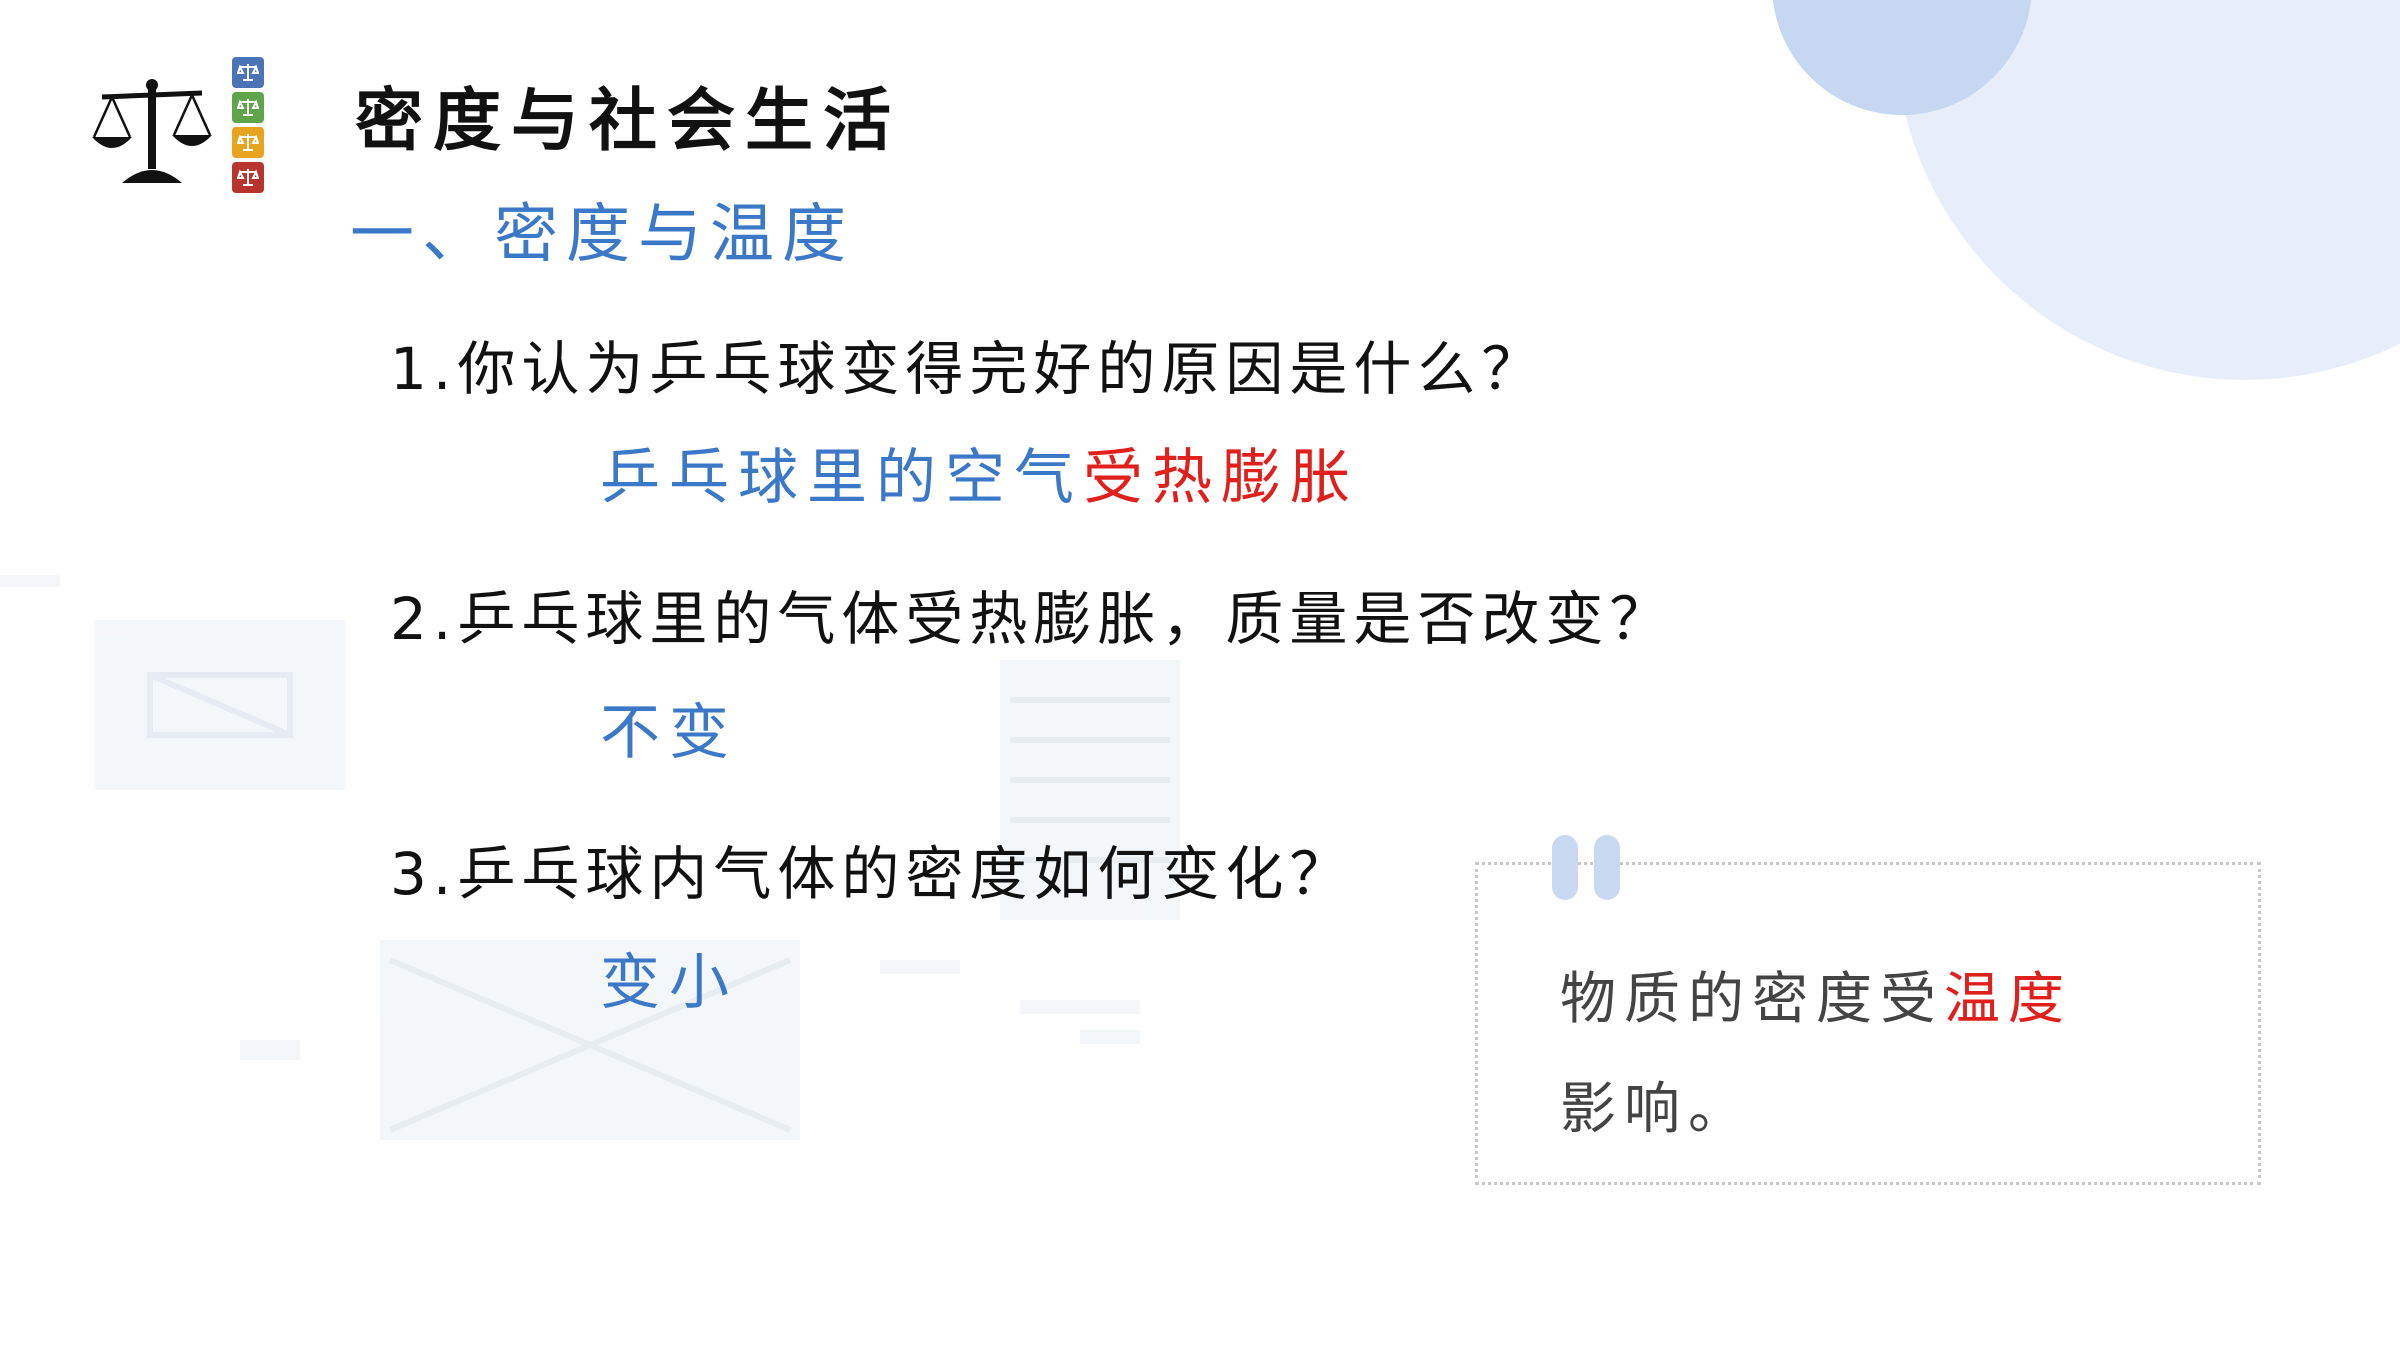  What do you see at coordinates (1586, 867) in the screenshot?
I see `quote-mark-icon` at bounding box center [1586, 867].